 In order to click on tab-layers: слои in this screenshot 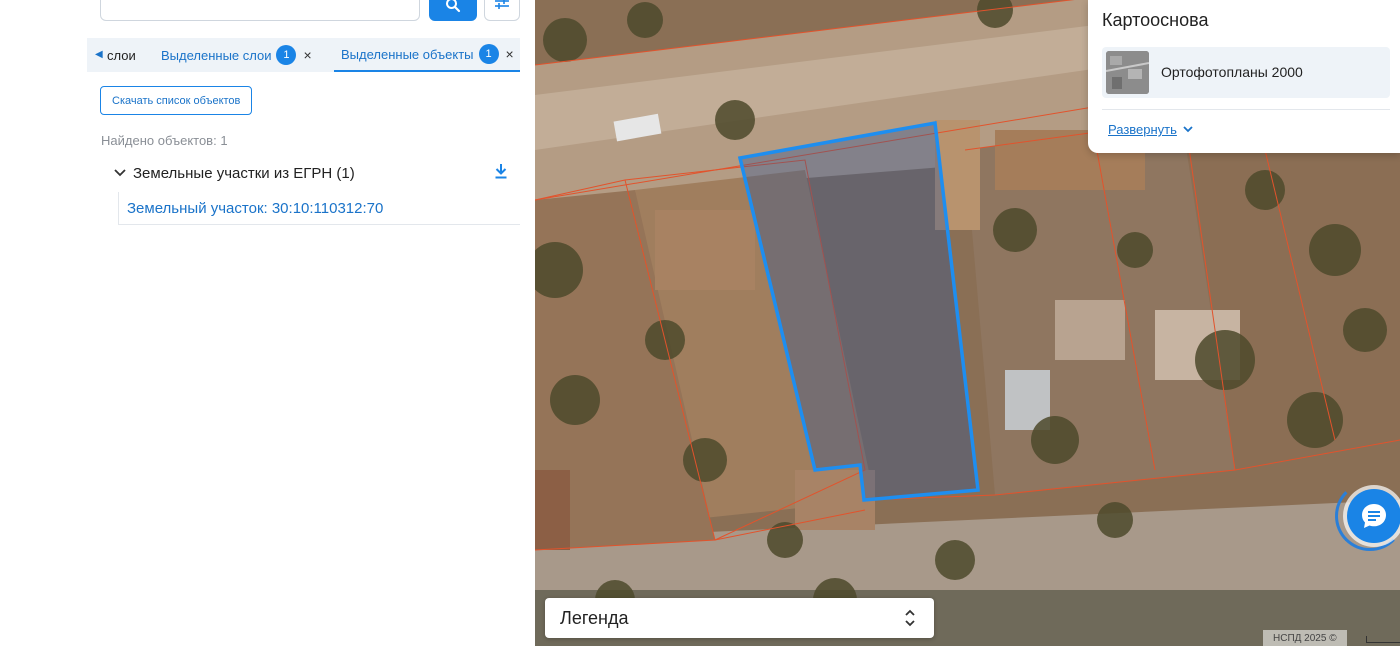, I will do `click(121, 55)`.